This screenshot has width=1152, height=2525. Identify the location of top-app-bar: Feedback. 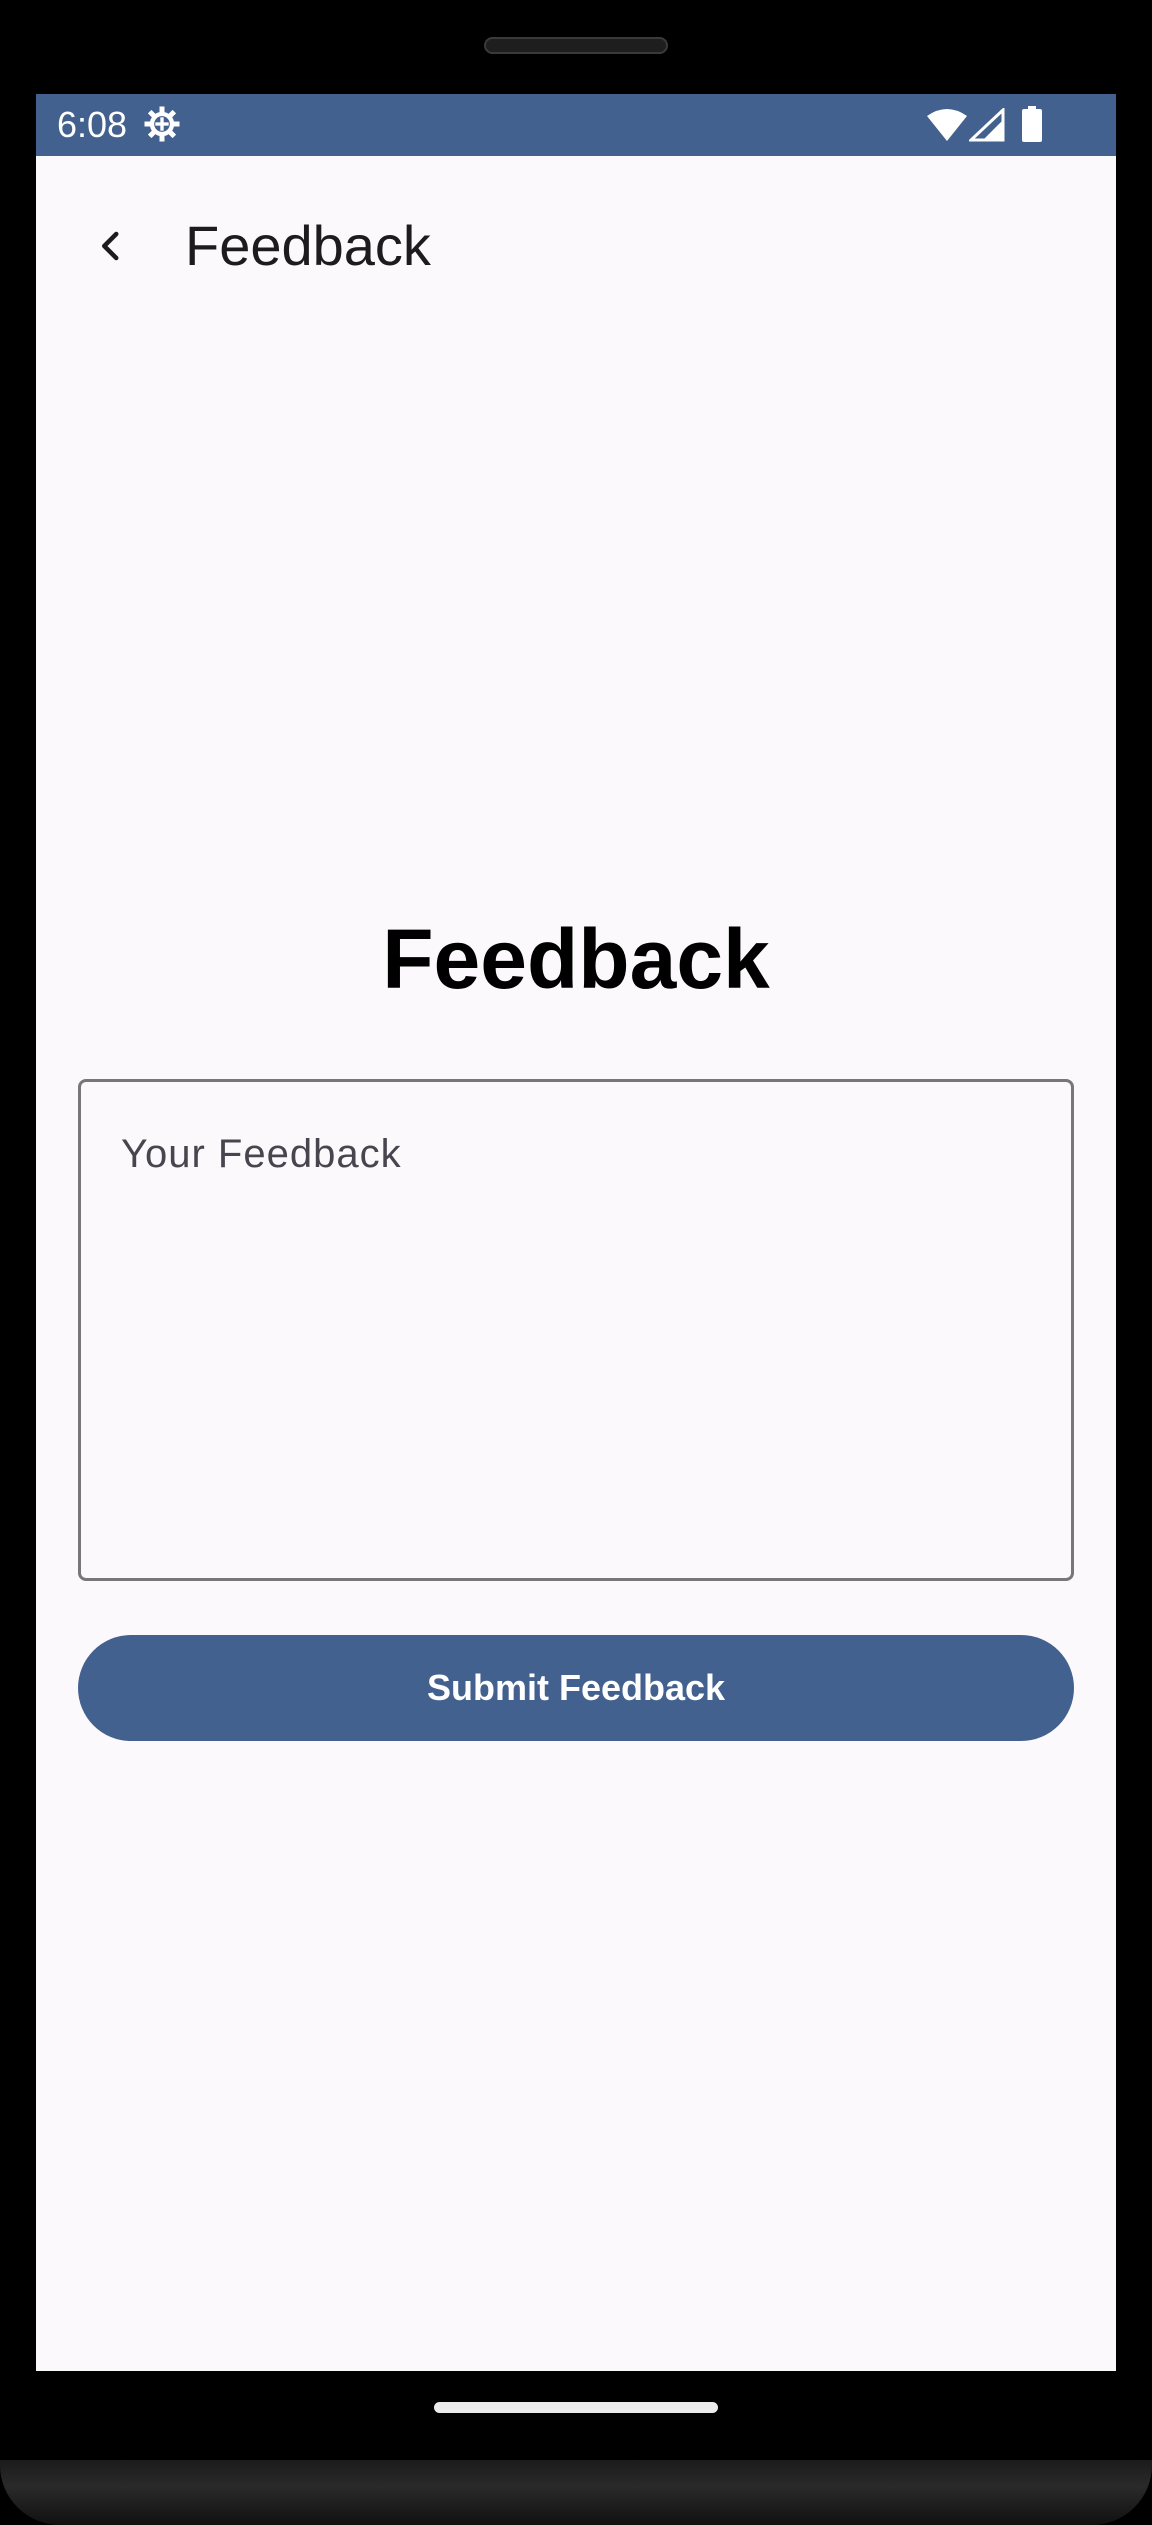
(576, 245).